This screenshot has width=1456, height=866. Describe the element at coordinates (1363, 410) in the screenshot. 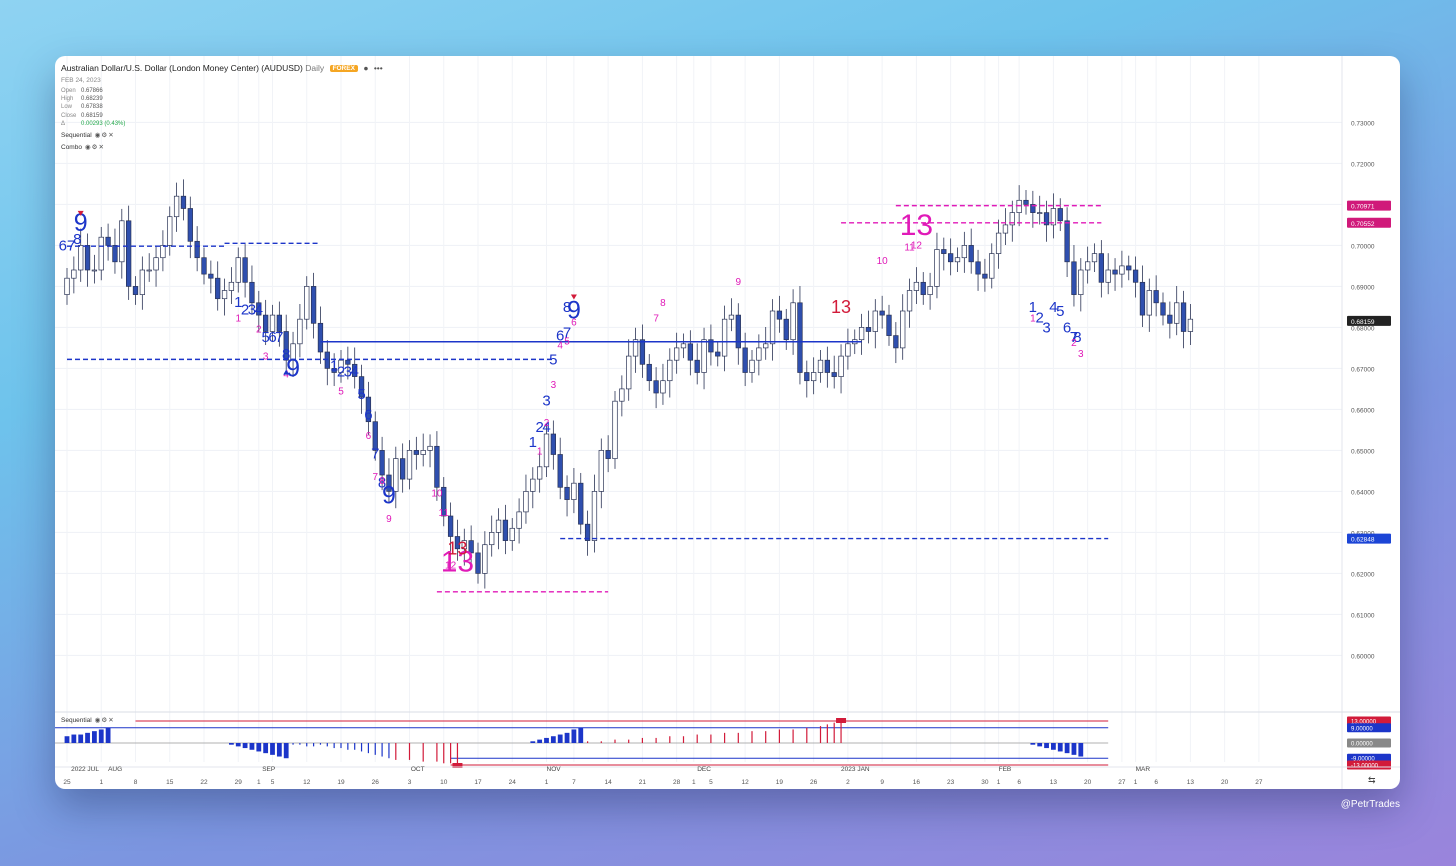

I see `y-tick-label: 0.66000` at that location.